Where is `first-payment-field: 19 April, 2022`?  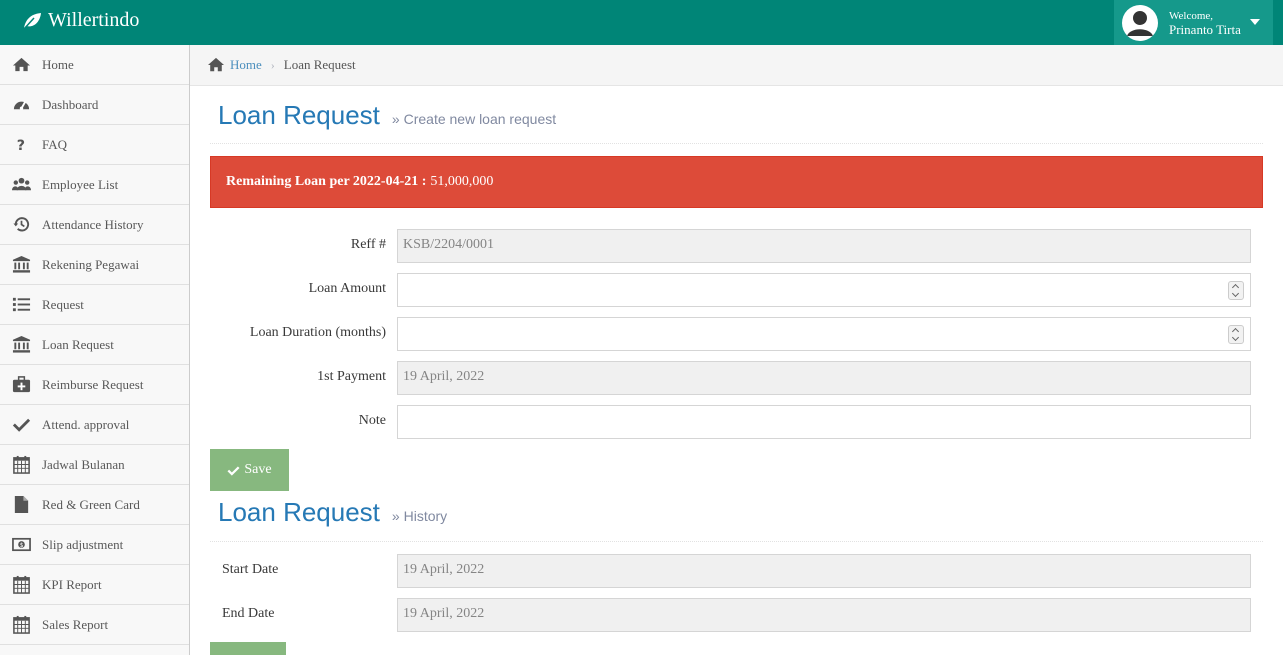 first-payment-field: 19 April, 2022 is located at coordinates (824, 378).